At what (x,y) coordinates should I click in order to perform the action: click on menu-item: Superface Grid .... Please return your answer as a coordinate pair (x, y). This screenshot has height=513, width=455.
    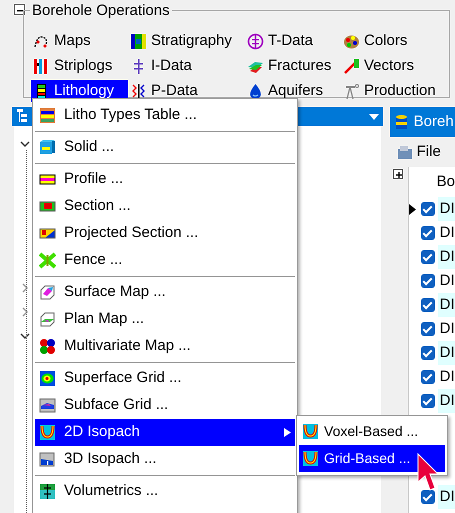
    Looking at the image, I should click on (165, 378).